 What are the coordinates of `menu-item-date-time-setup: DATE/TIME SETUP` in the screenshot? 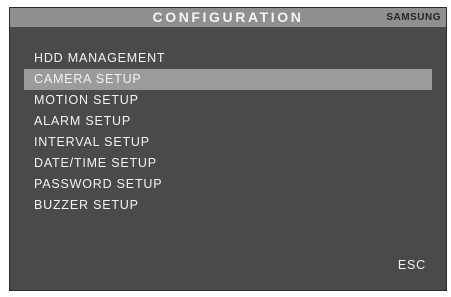 It's located at (228, 163).